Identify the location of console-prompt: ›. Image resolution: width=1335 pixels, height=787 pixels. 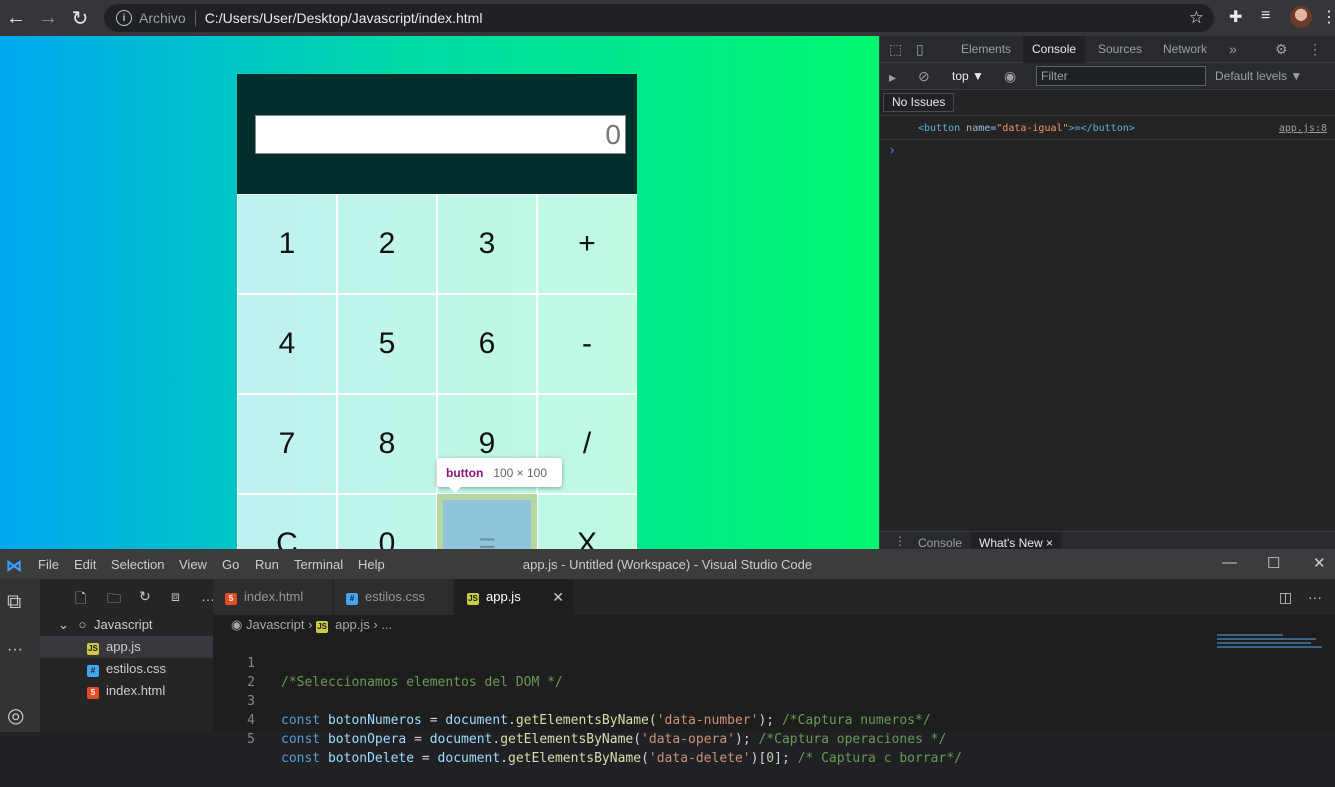
(892, 149).